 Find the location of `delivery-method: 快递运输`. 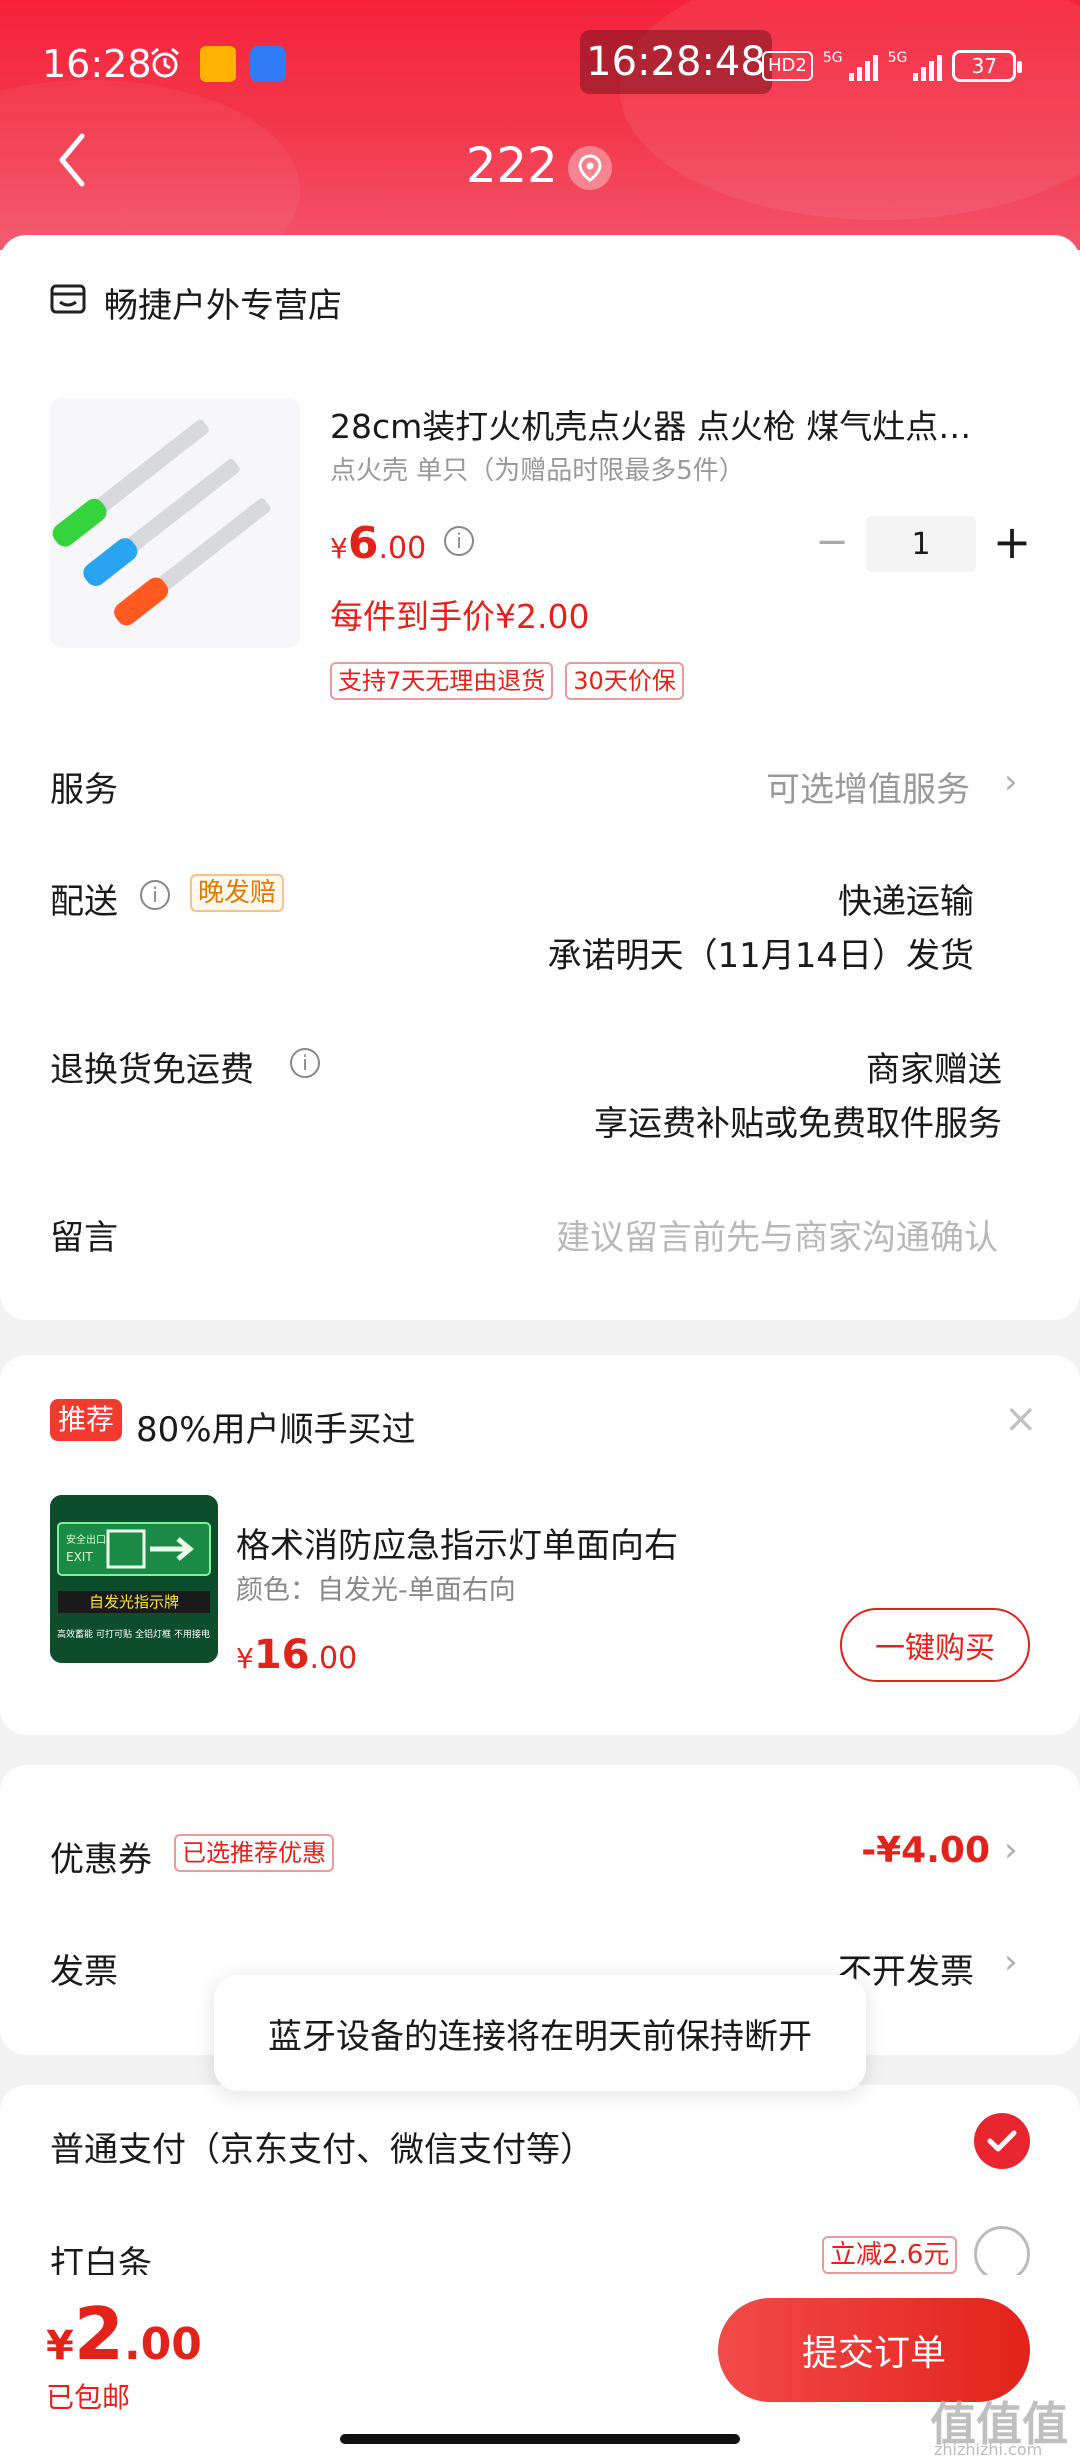

delivery-method: 快递运输 is located at coordinates (906, 898).